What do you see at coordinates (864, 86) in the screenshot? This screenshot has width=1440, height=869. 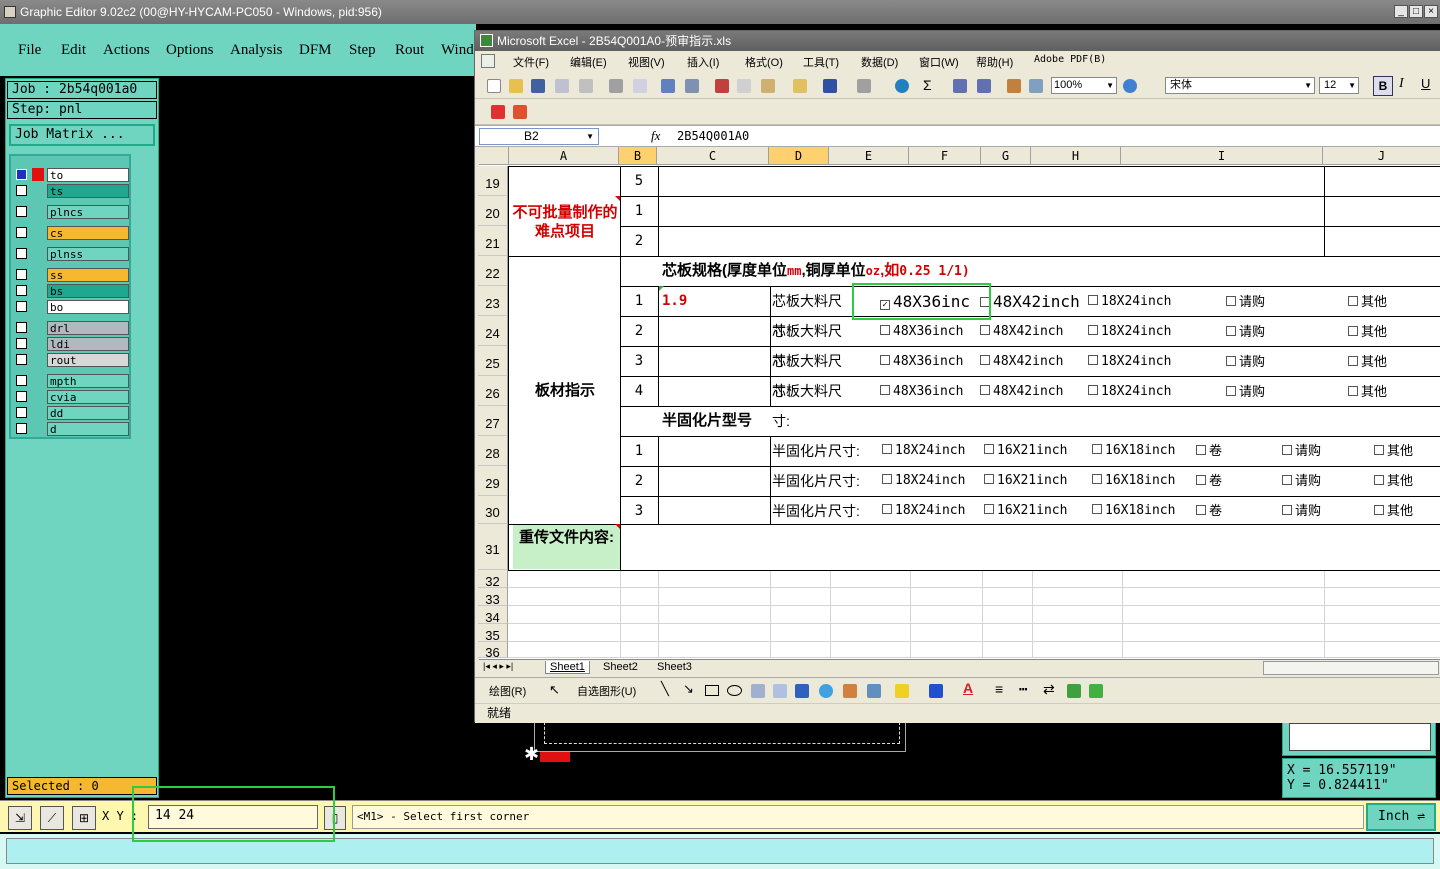 I see `redo-icon` at bounding box center [864, 86].